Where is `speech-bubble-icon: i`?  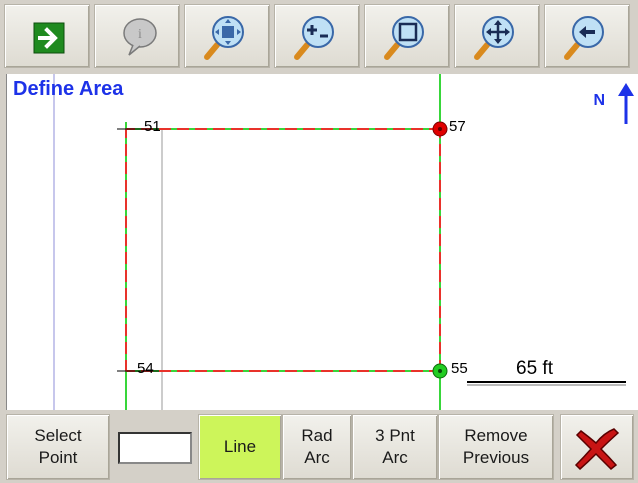
speech-bubble-icon: i is located at coordinates (140, 37).